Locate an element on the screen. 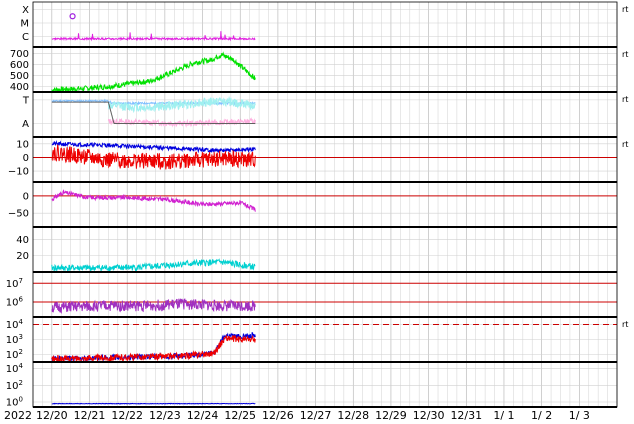 This screenshot has height=424, width=634. x-tick-label: 1/ 3 is located at coordinates (579, 415).